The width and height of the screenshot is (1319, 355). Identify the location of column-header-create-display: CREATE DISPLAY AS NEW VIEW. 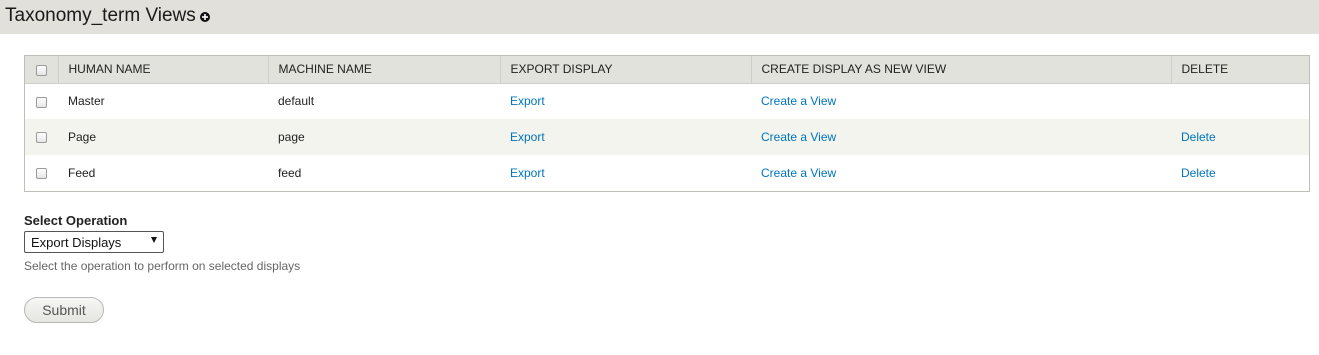
(960, 70).